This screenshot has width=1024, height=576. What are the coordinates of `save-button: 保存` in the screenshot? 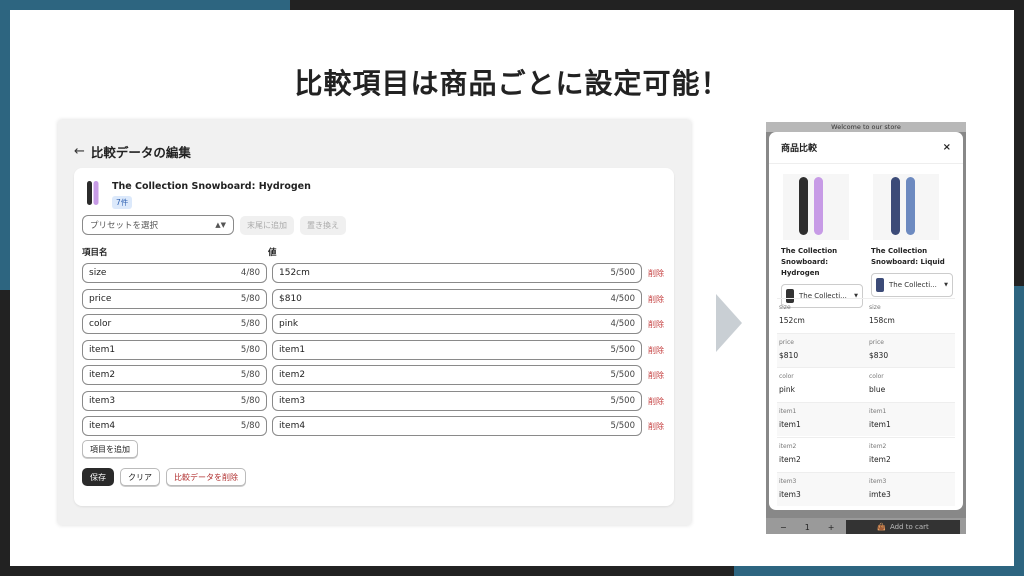 It's located at (98, 477).